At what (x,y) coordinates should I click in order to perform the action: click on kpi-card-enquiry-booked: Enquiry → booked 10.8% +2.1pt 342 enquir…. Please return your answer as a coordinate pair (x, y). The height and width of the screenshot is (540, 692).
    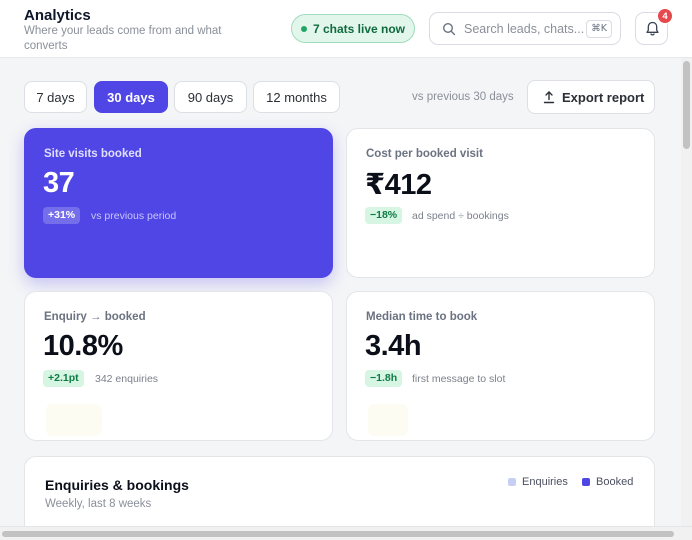
    Looking at the image, I should click on (178, 366).